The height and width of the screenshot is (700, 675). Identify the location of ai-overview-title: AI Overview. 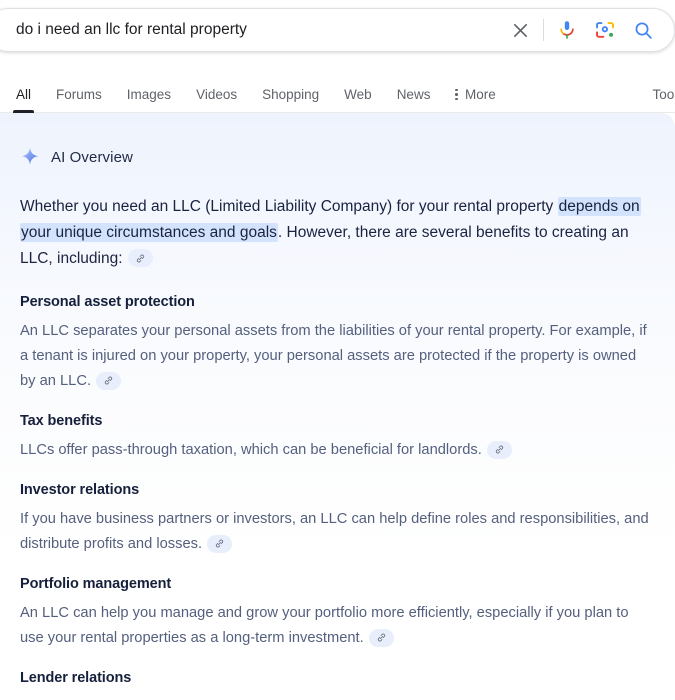
(92, 157).